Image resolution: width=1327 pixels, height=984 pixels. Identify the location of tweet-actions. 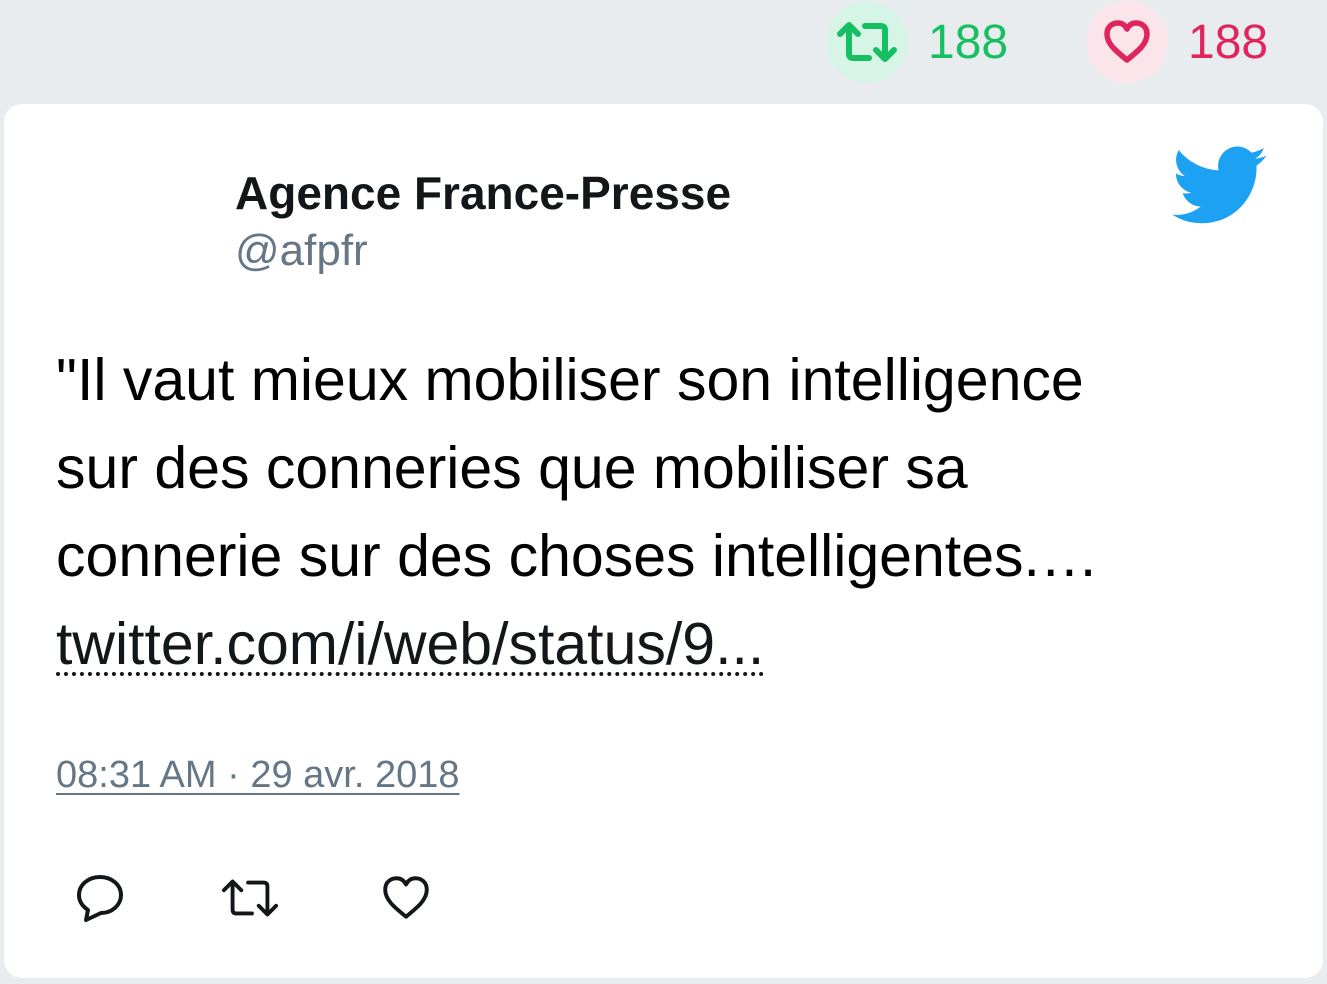
(663, 903).